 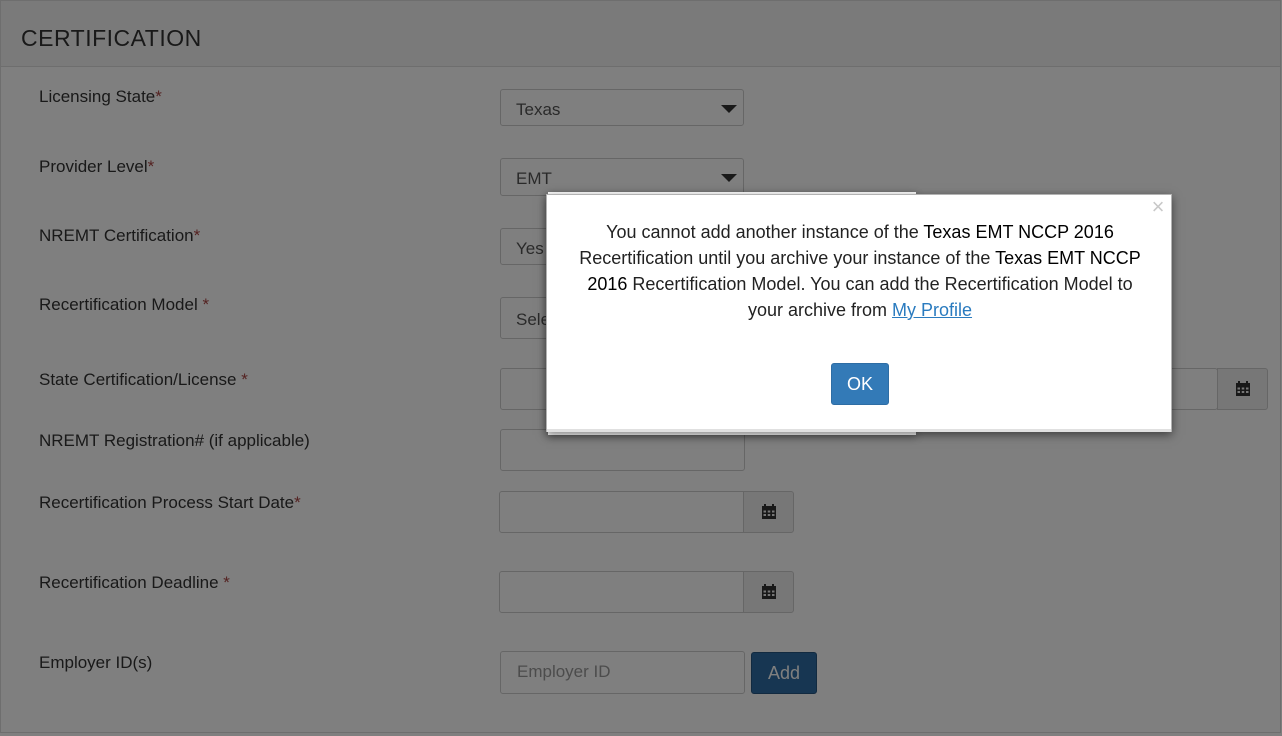 I want to click on ok-button: OK, so click(x=860, y=384).